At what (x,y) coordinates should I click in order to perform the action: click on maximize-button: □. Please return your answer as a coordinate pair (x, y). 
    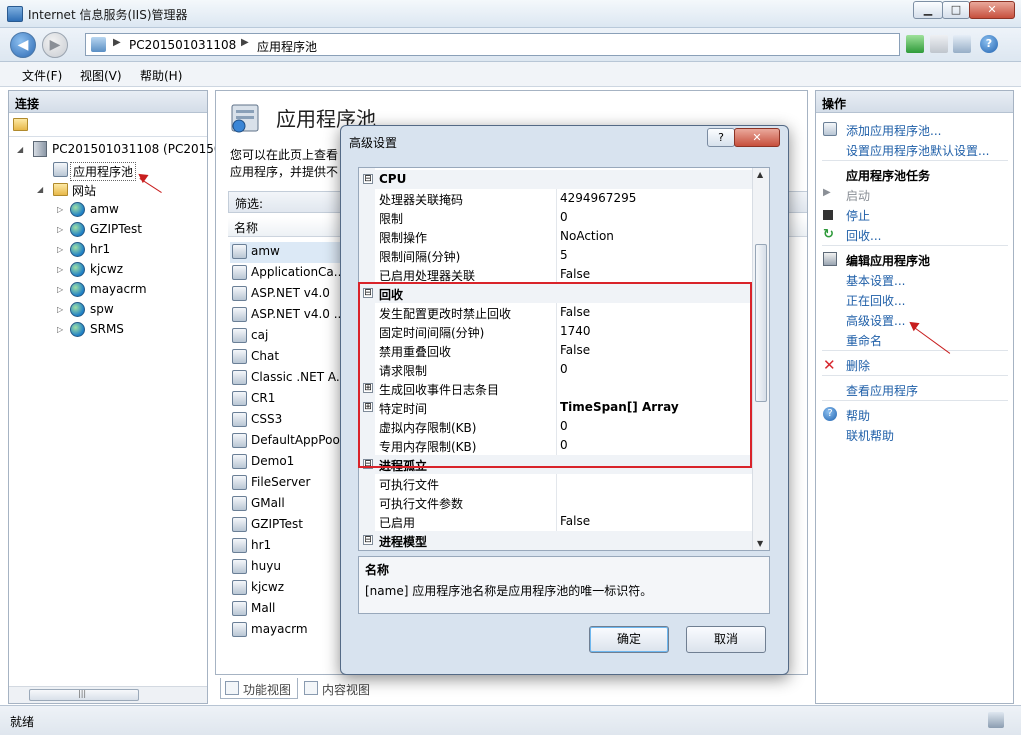
    Looking at the image, I should click on (956, 10).